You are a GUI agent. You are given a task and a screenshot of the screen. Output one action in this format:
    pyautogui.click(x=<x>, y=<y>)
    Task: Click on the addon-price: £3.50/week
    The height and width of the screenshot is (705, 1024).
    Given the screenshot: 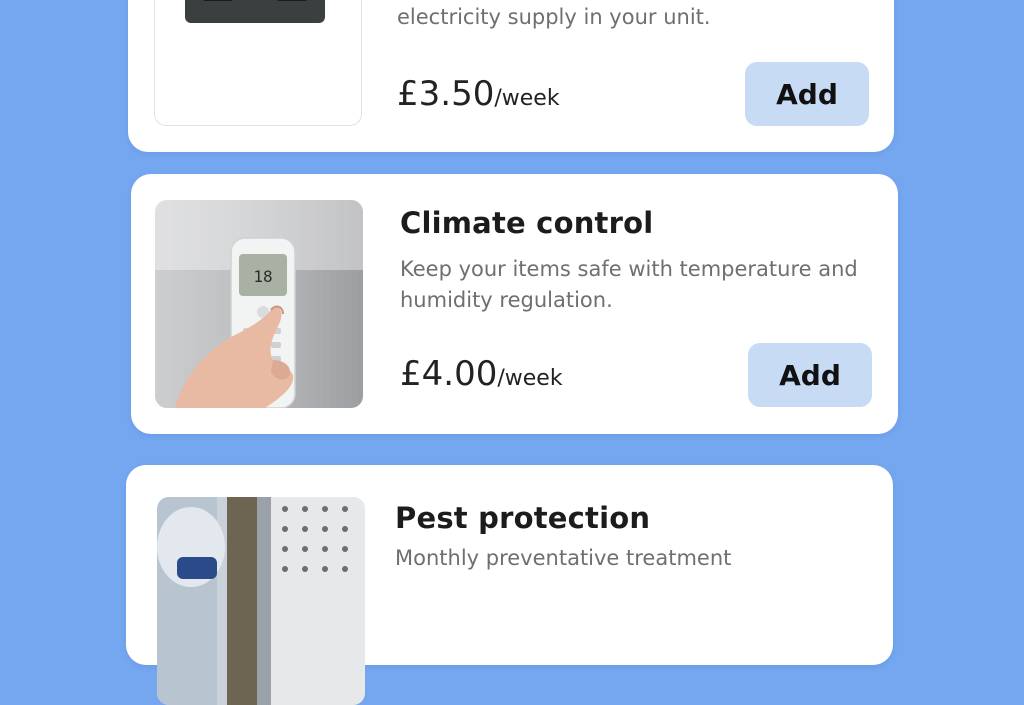 What is the action you would take?
    pyautogui.click(x=478, y=94)
    